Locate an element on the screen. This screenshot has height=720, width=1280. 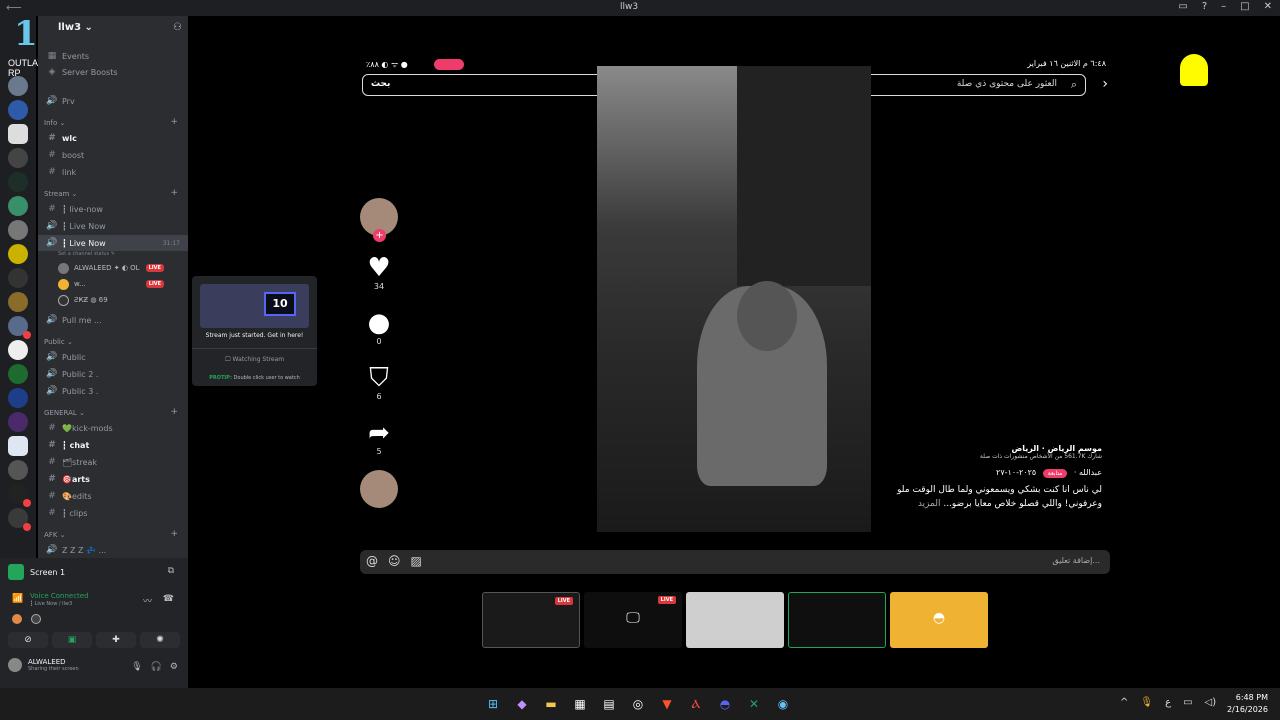
minimize-button: – is located at coordinates (1223, 6).